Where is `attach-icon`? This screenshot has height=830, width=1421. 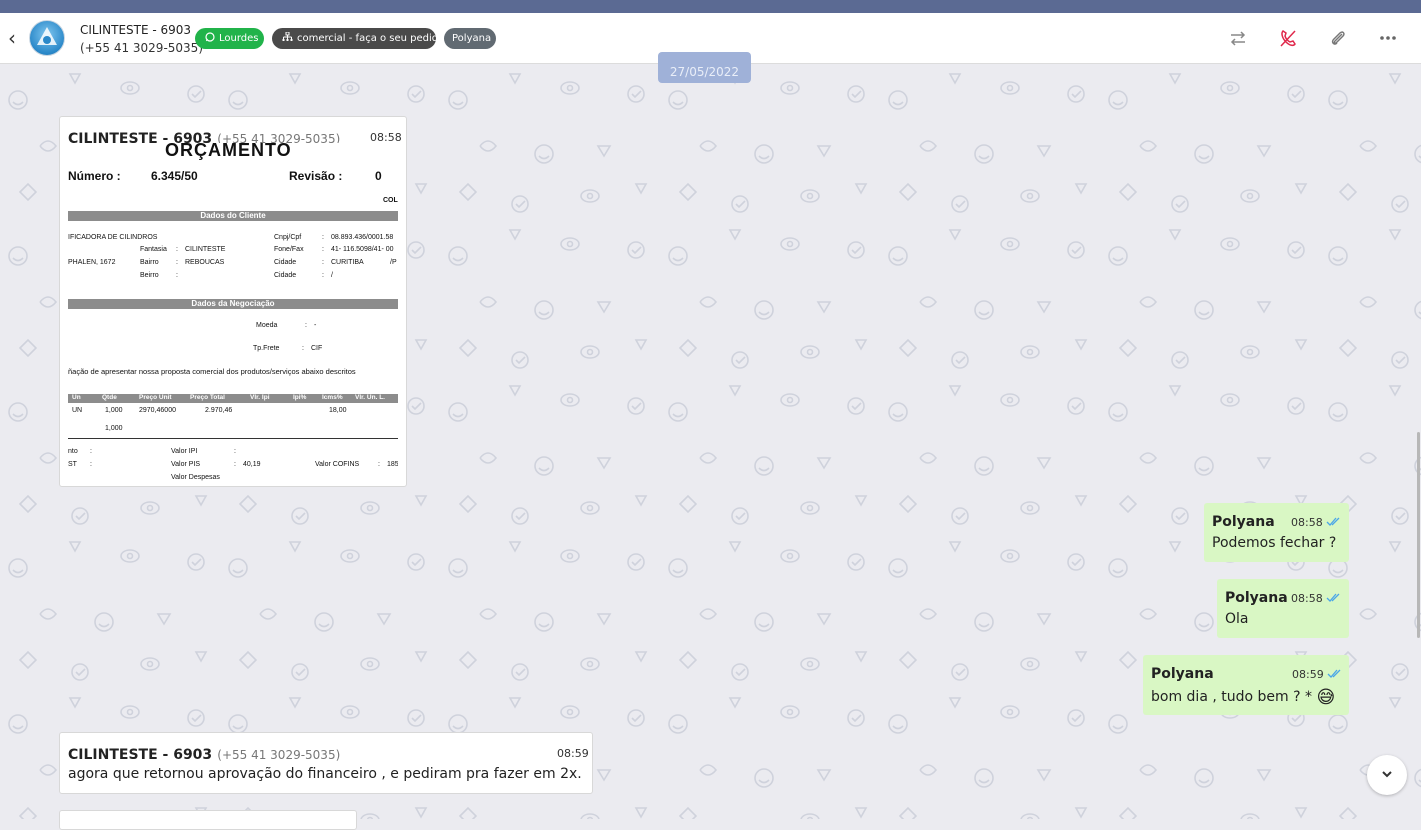 attach-icon is located at coordinates (1338, 38).